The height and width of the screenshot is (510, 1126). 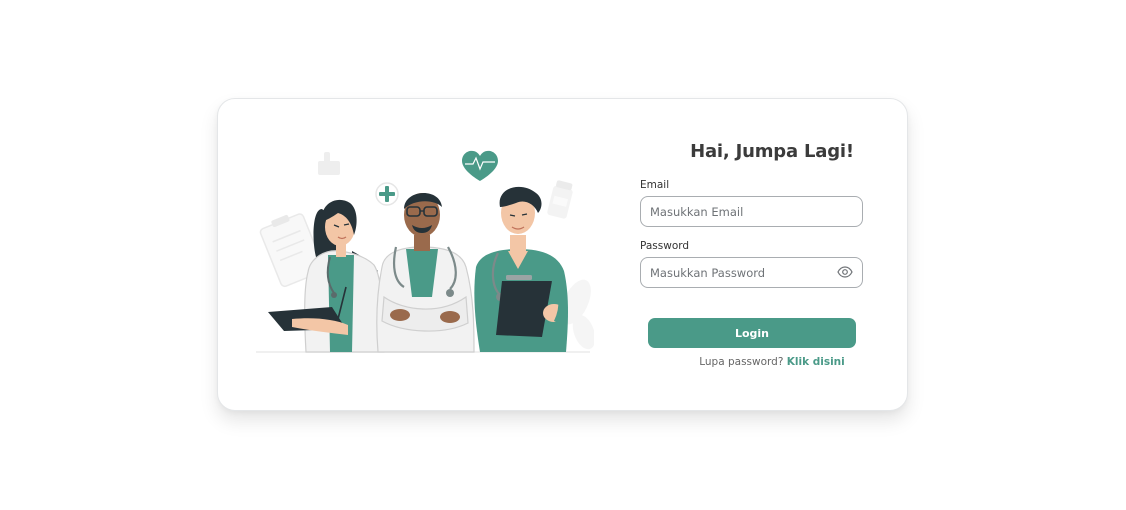 I want to click on male-doctor-center-figure, so click(x=425, y=272).